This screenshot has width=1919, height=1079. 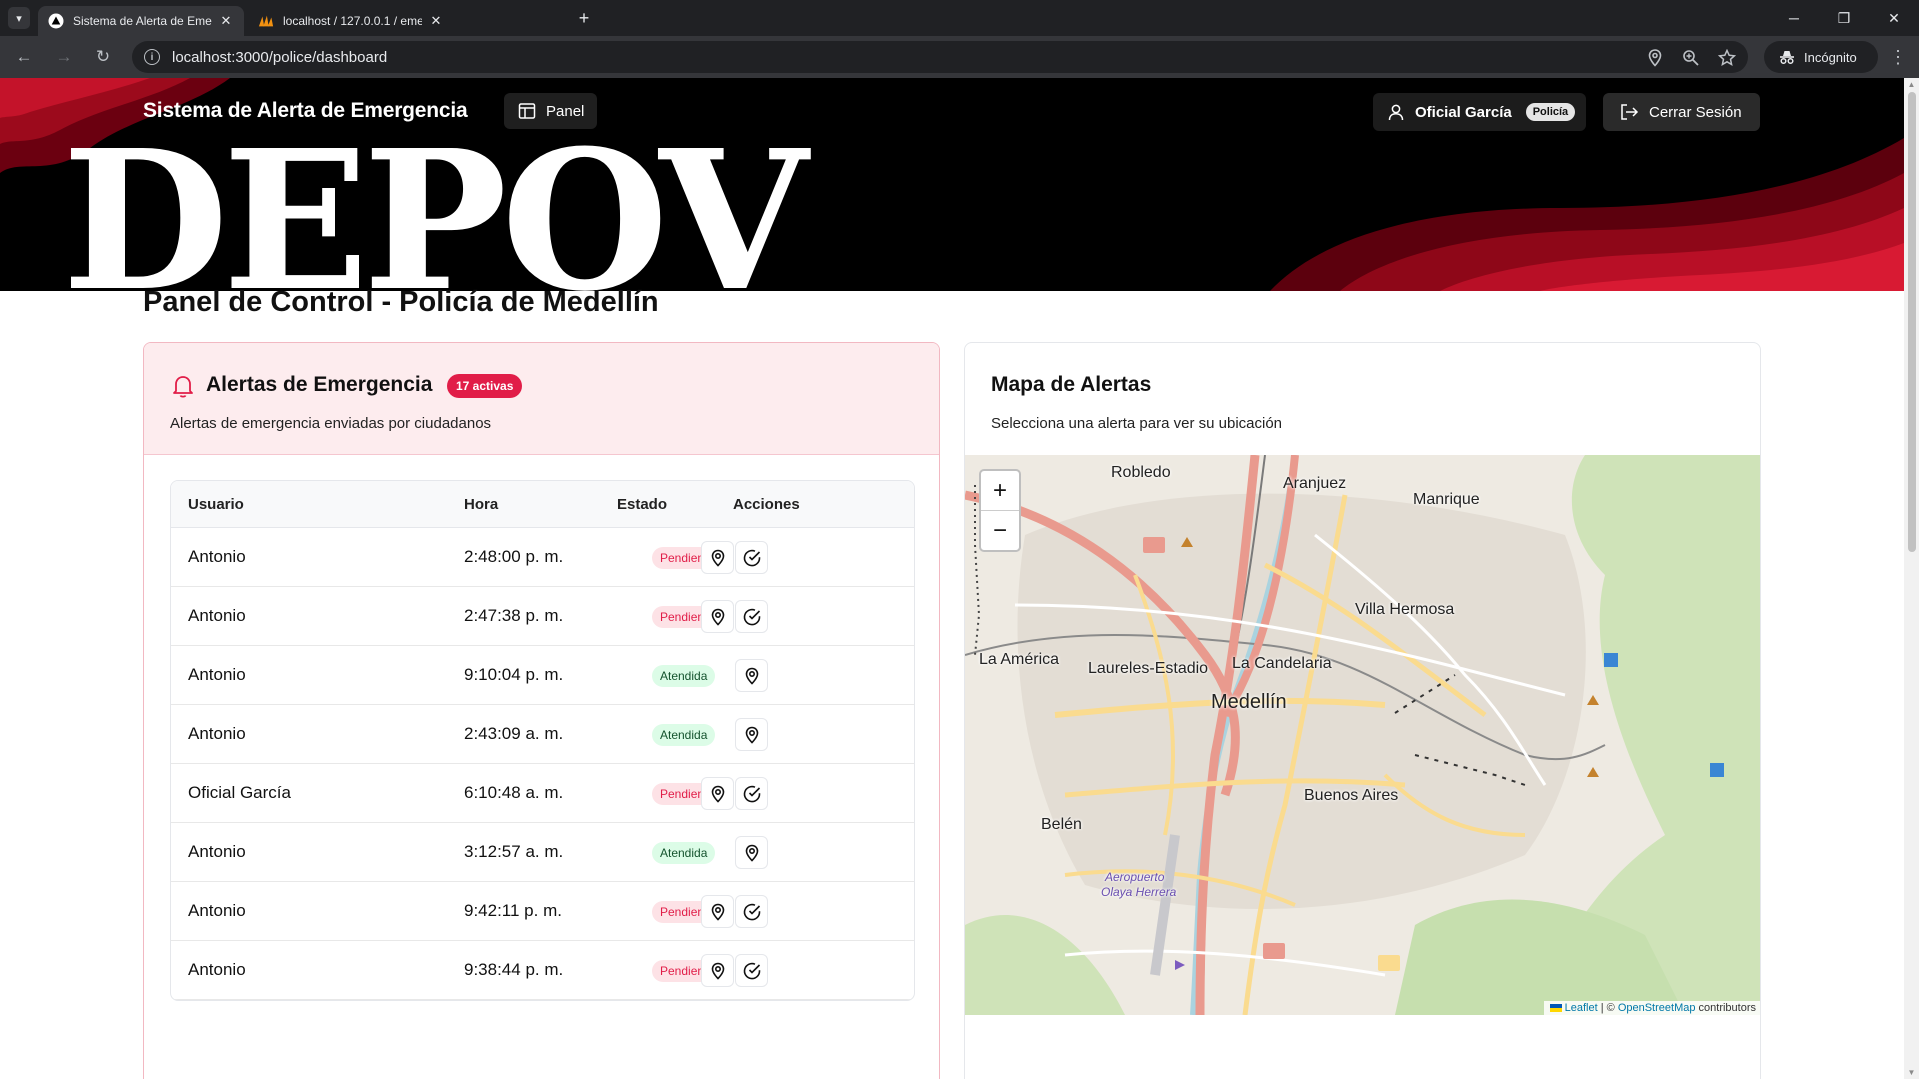 What do you see at coordinates (1000, 531) in the screenshot?
I see `zoom-out-button: −` at bounding box center [1000, 531].